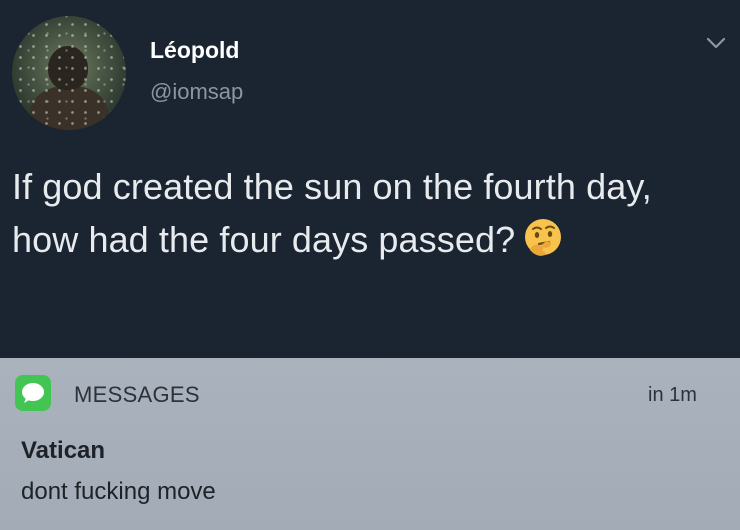 The width and height of the screenshot is (740, 530). I want to click on avatar-bubbles, so click(69, 73).